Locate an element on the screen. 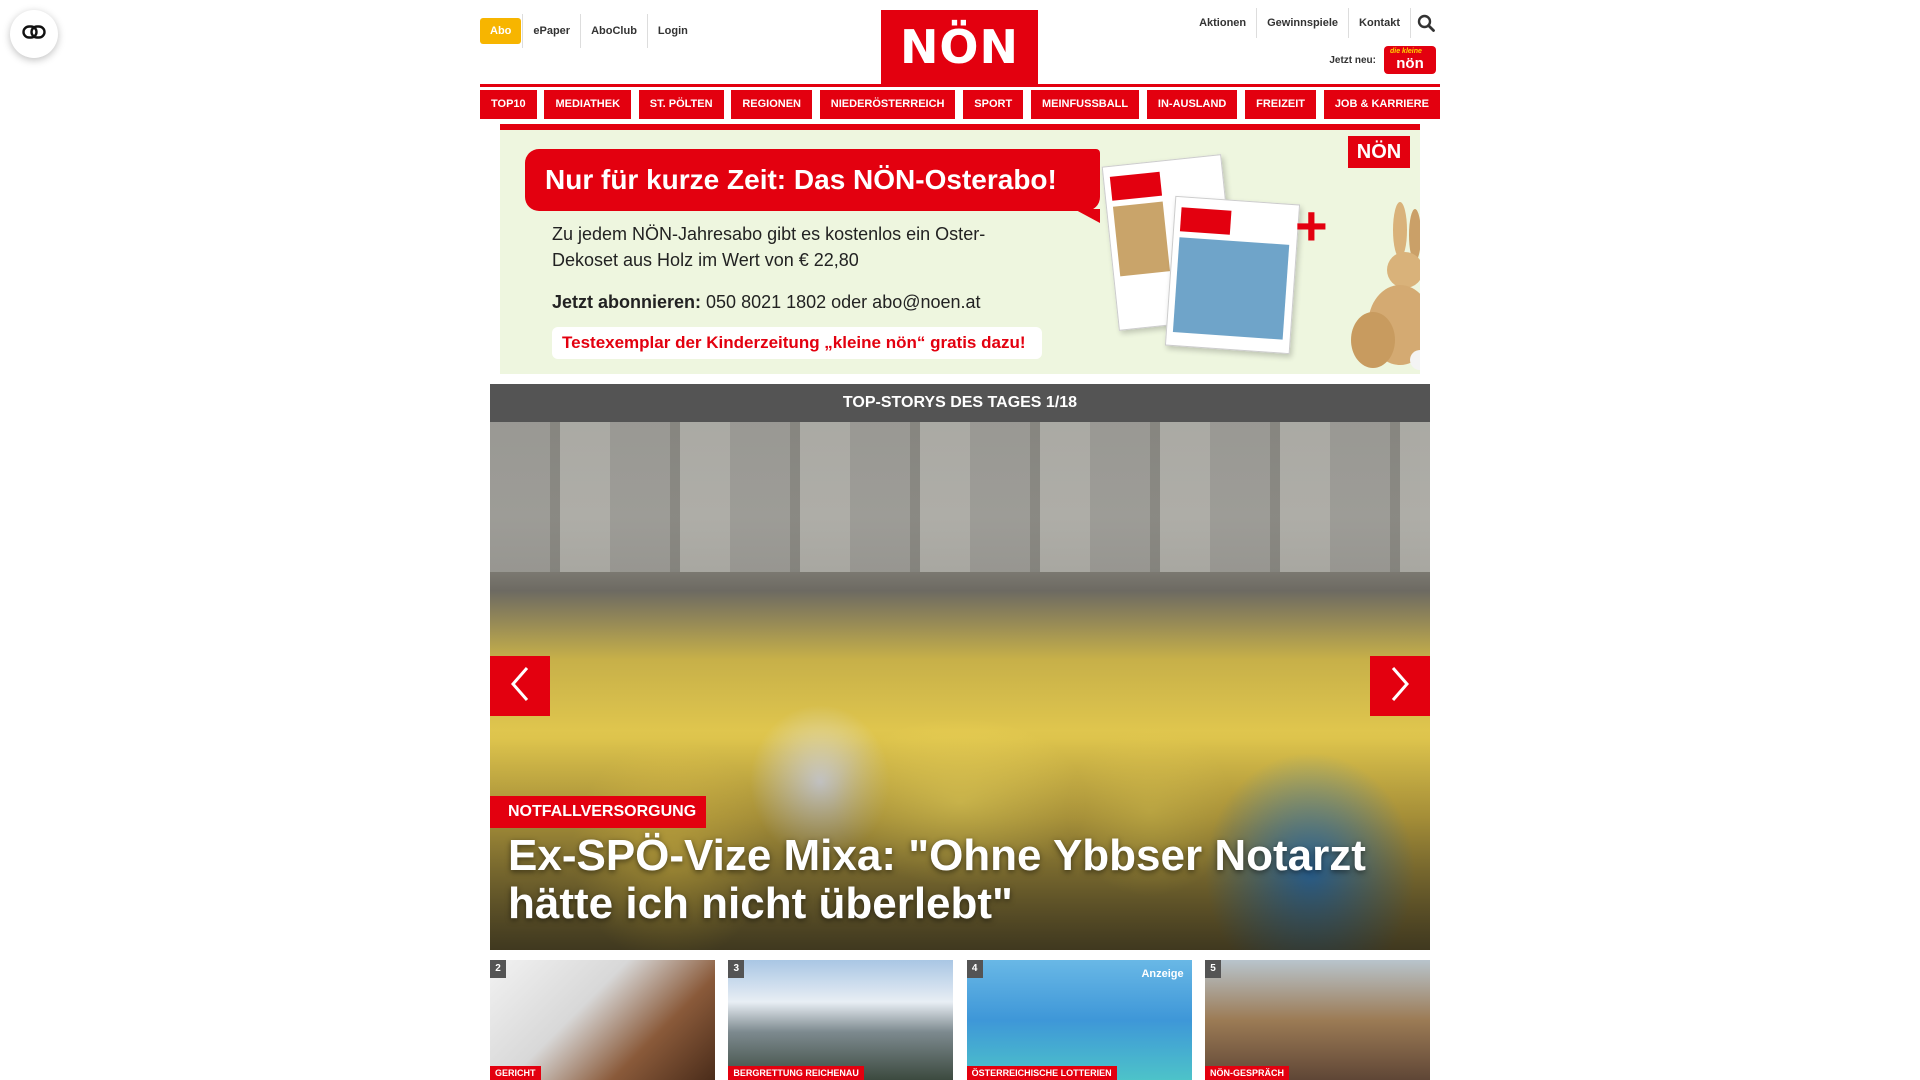 This screenshot has height=1080, width=1920. slider-prev-button is located at coordinates (520, 686).